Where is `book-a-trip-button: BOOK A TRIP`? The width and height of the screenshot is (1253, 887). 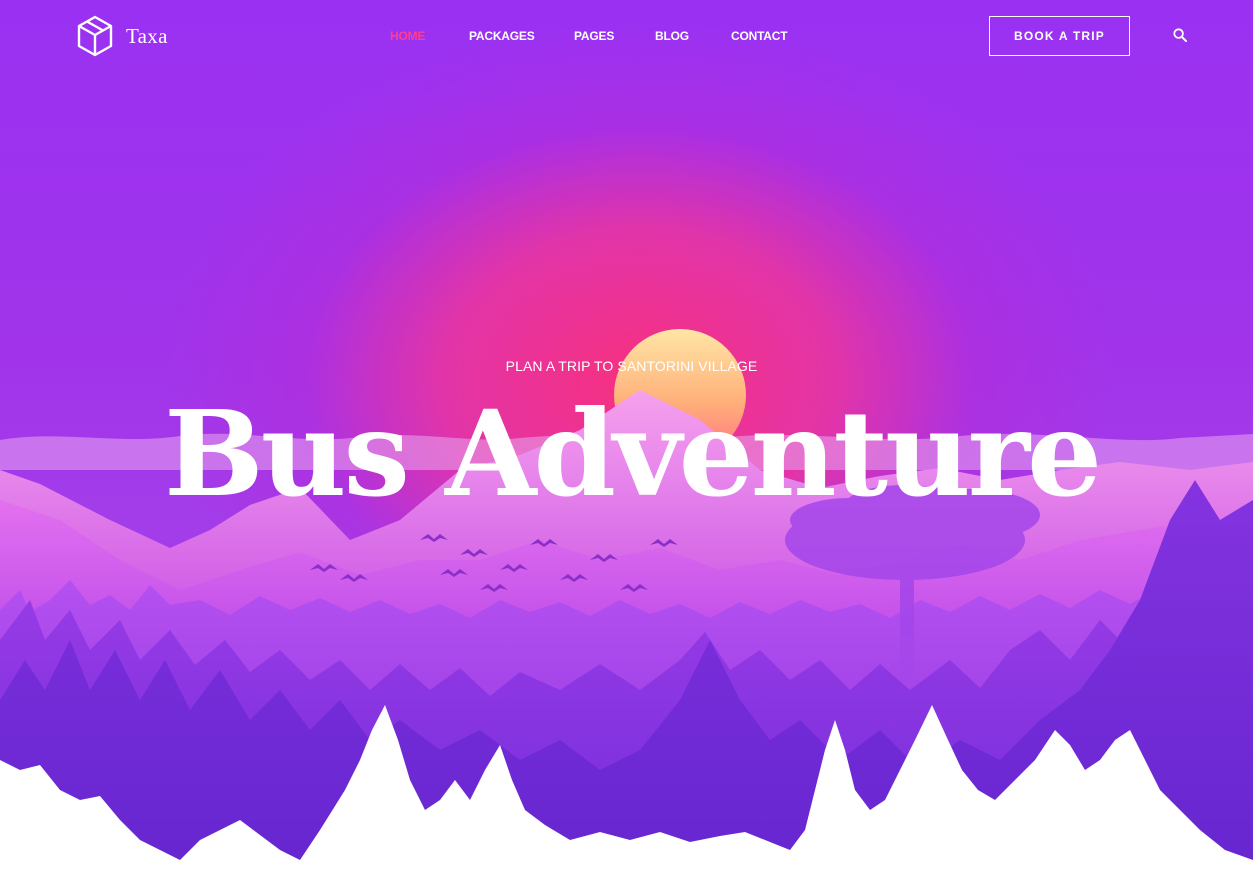
book-a-trip-button: BOOK A TRIP is located at coordinates (1059, 36).